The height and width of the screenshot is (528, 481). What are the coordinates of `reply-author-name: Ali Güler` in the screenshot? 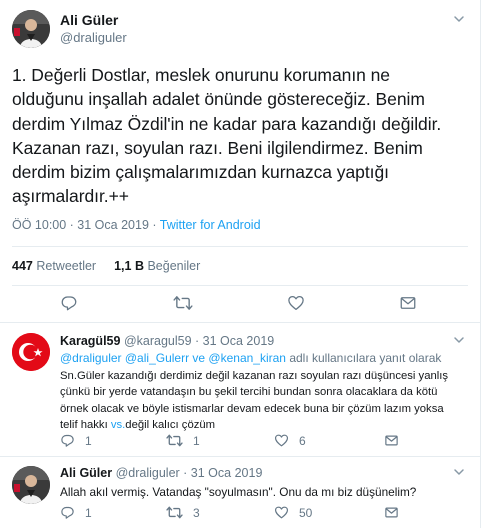 It's located at (86, 473).